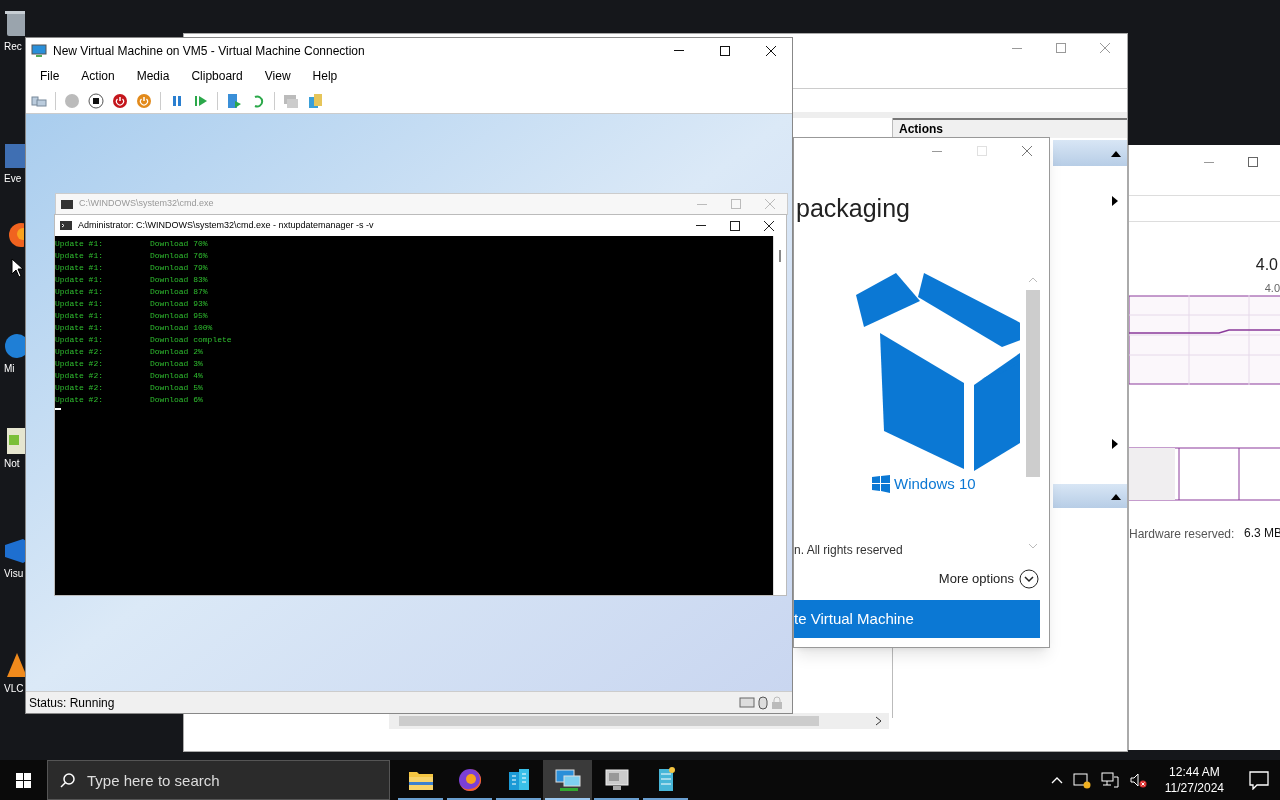 This screenshot has width=1280, height=800. What do you see at coordinates (988, 579) in the screenshot?
I see `more-options-button: More options` at bounding box center [988, 579].